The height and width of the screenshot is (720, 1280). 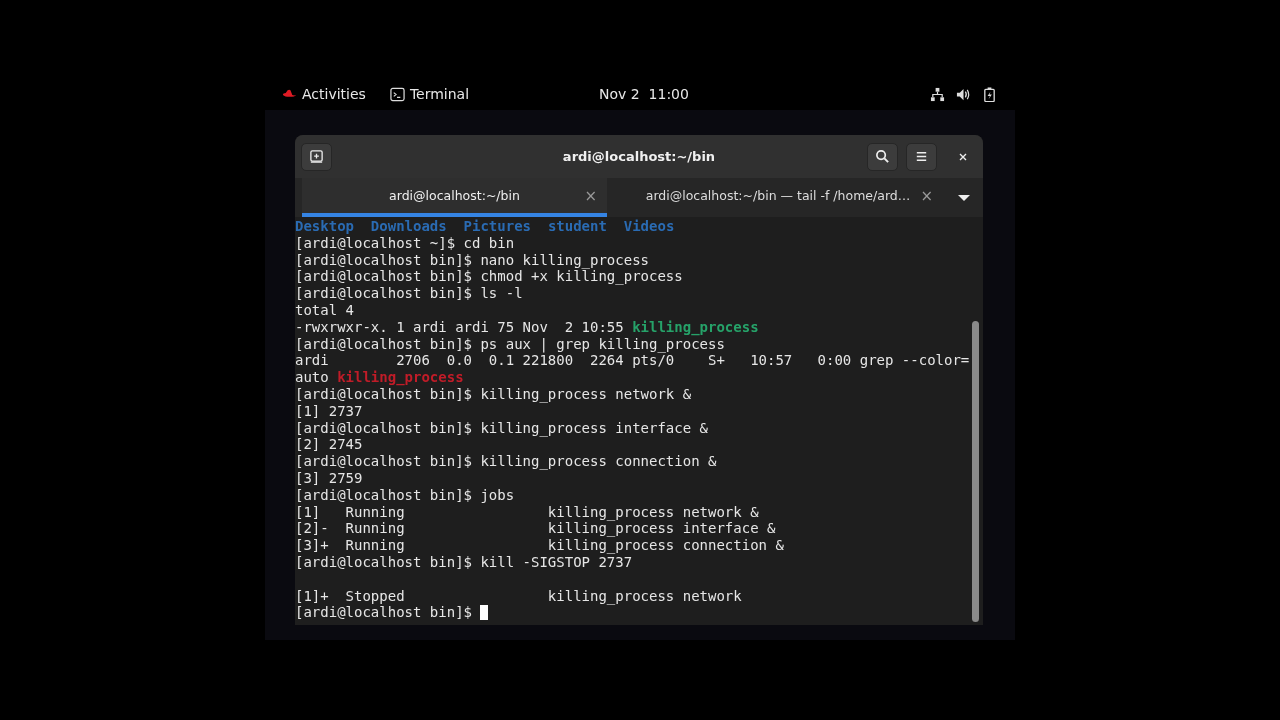 What do you see at coordinates (502, 428) in the screenshot?
I see `terminal-line: [ardi@localhost bin]$ killing_process interface &` at bounding box center [502, 428].